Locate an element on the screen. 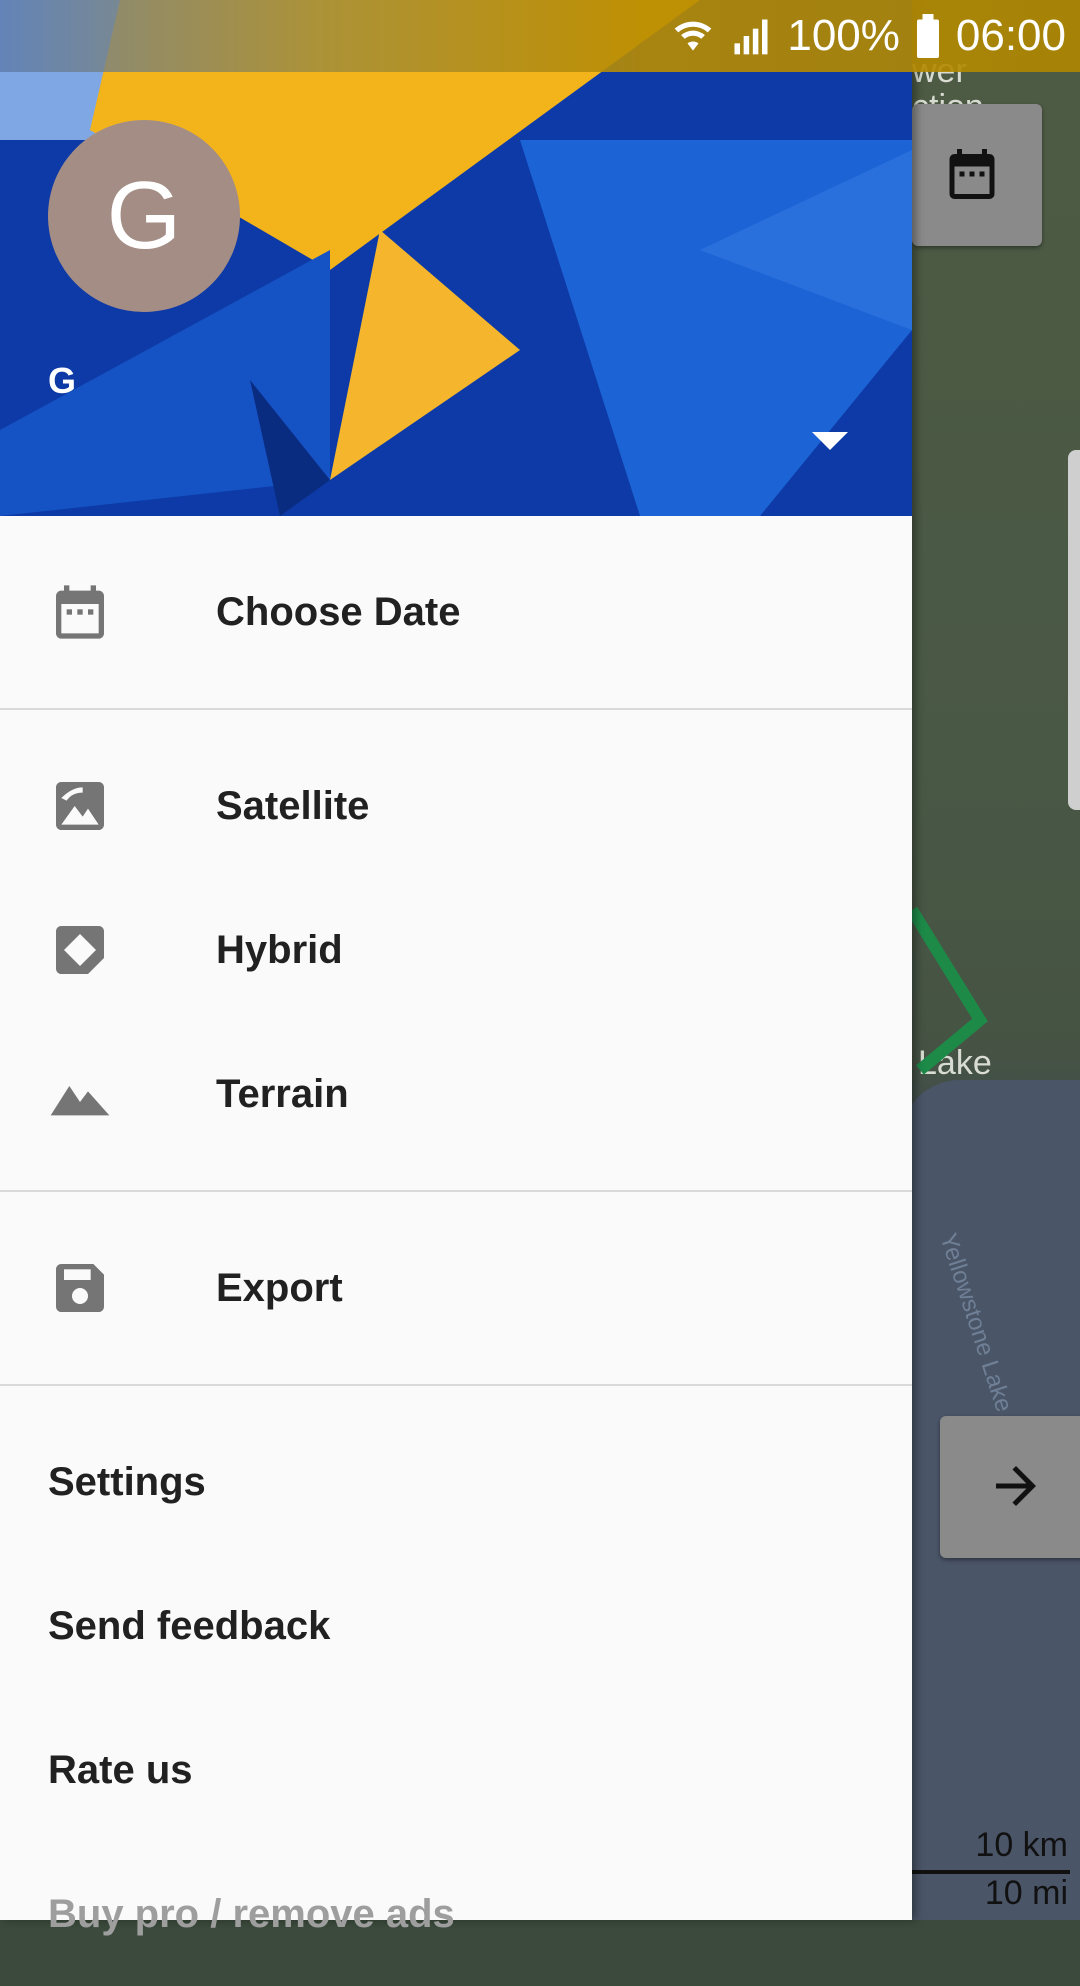 This screenshot has width=1080, height=1986. menu-item-label: Buy pro / remove ads is located at coordinates (251, 1913).